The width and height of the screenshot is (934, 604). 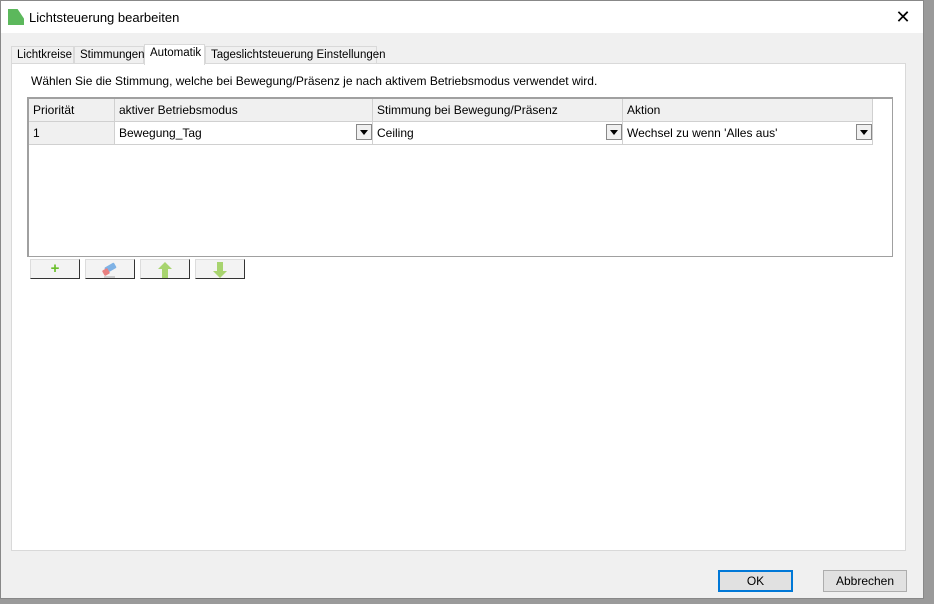 I want to click on arrow-up-icon, so click(x=165, y=270).